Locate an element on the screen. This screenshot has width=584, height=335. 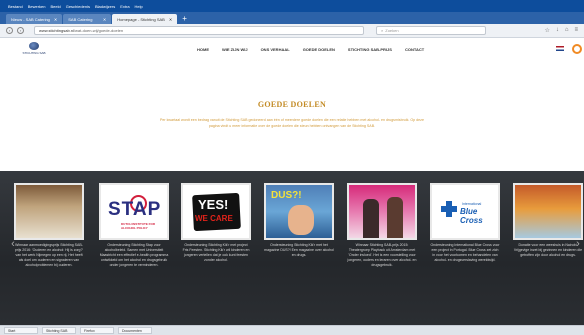
menu-file: Bestand is located at coordinates (15, 6).